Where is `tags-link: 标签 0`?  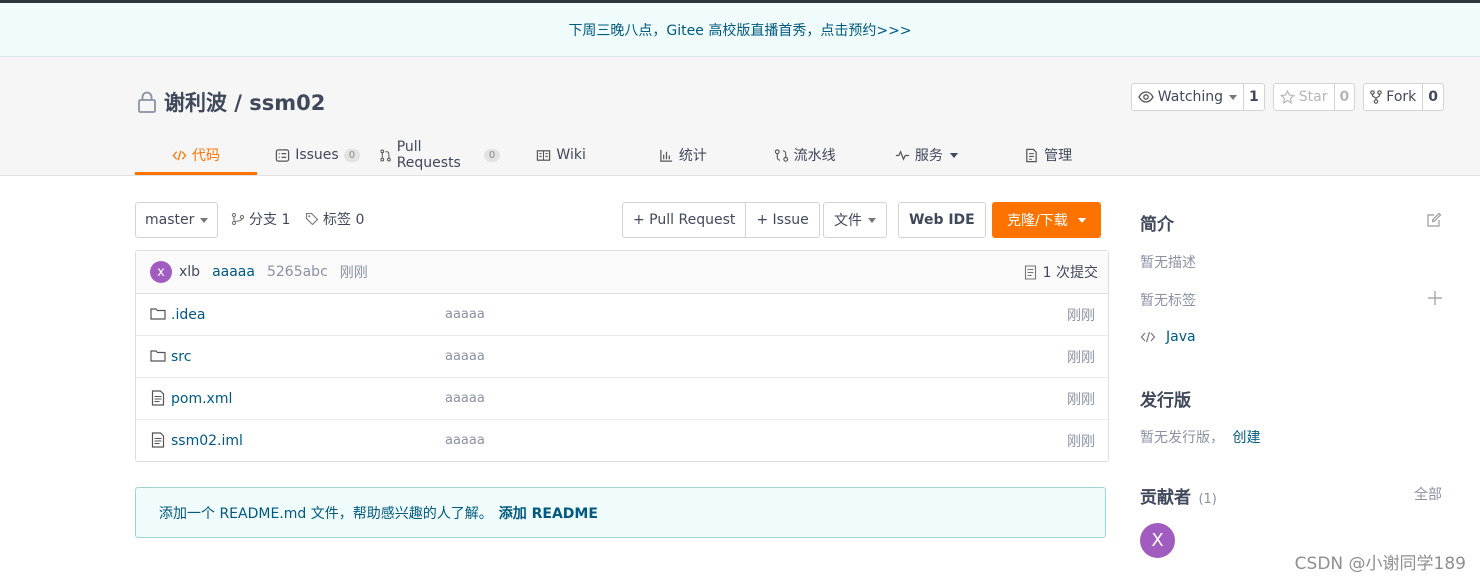 tags-link: 标签 0 is located at coordinates (334, 219).